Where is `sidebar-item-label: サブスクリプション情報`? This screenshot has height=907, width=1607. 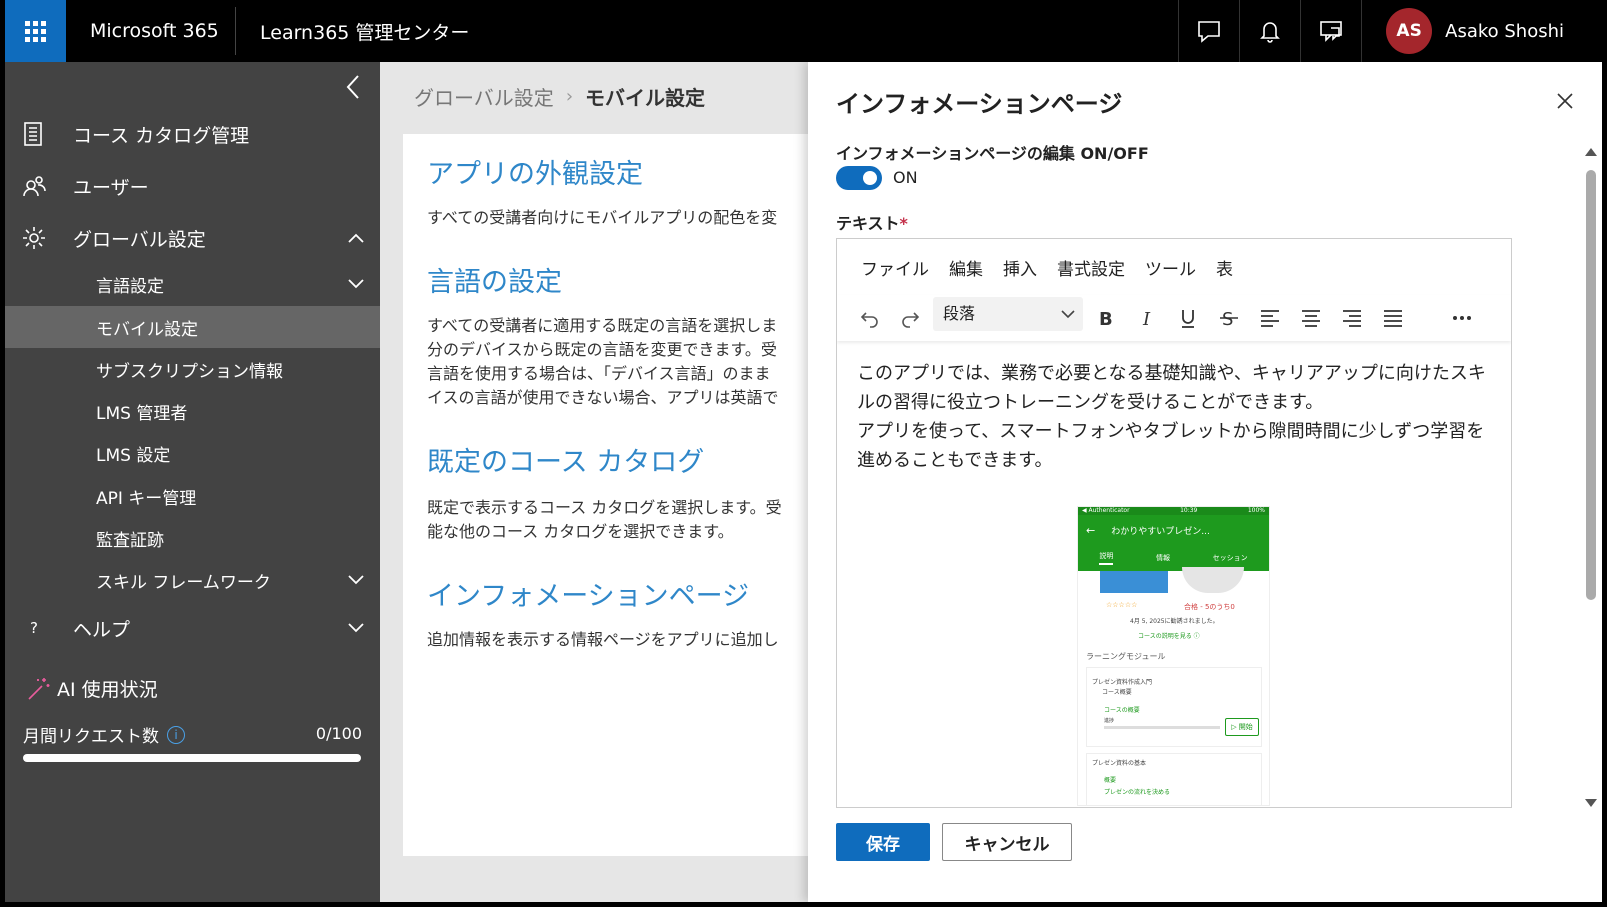 sidebar-item-label: サブスクリプション情報 is located at coordinates (189, 371).